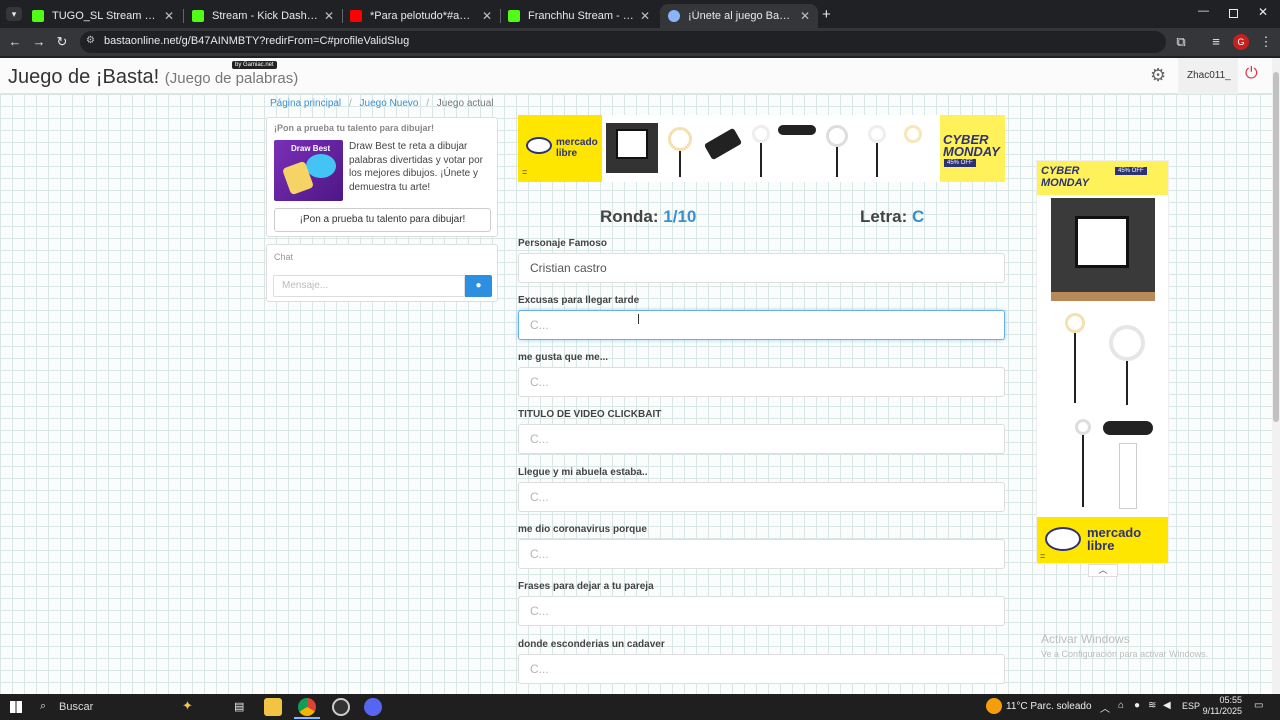 This screenshot has width=1280, height=720. What do you see at coordinates (1222, 706) in the screenshot?
I see `clock: 05:55 9/11/2025` at bounding box center [1222, 706].